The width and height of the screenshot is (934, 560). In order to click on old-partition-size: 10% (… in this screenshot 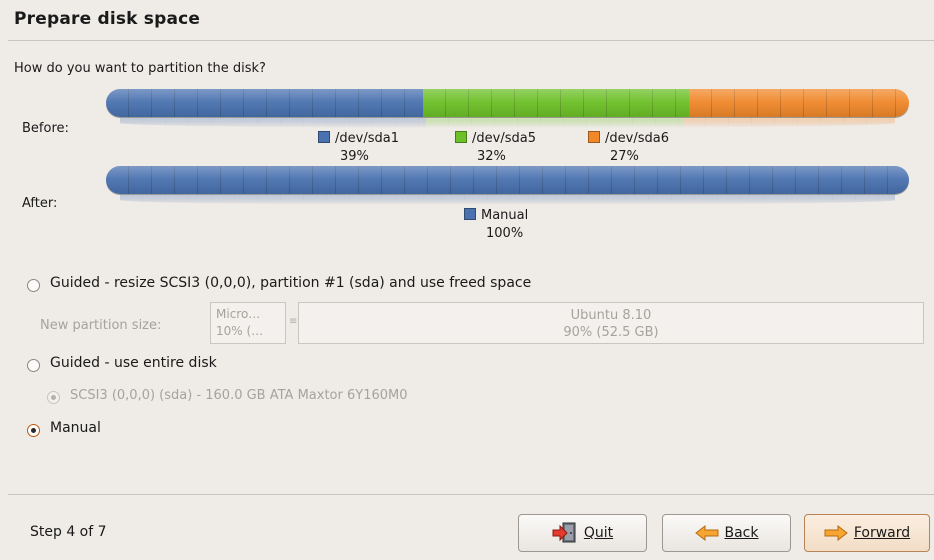, I will do `click(240, 331)`.